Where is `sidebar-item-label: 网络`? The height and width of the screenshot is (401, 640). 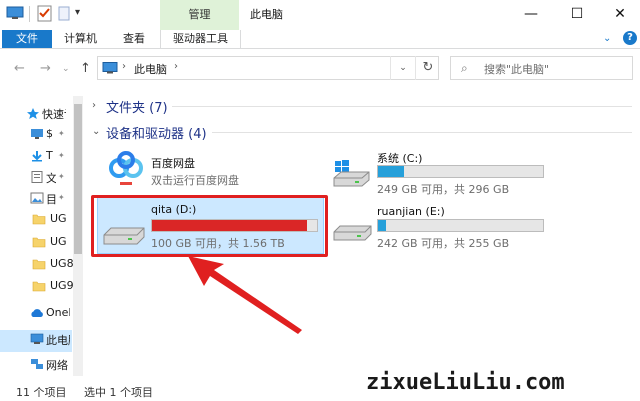
sidebar-item-label: 网络 is located at coordinates (57, 365).